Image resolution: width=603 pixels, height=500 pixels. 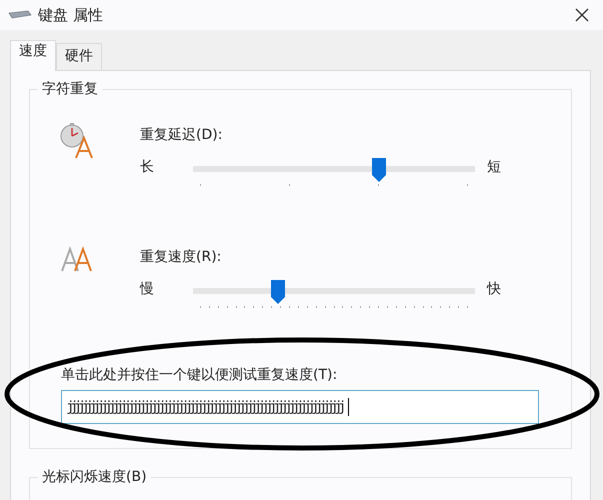 I want to click on field-label: 单击此处并按住一个键以便测试重复速度(T):, so click(x=199, y=375).